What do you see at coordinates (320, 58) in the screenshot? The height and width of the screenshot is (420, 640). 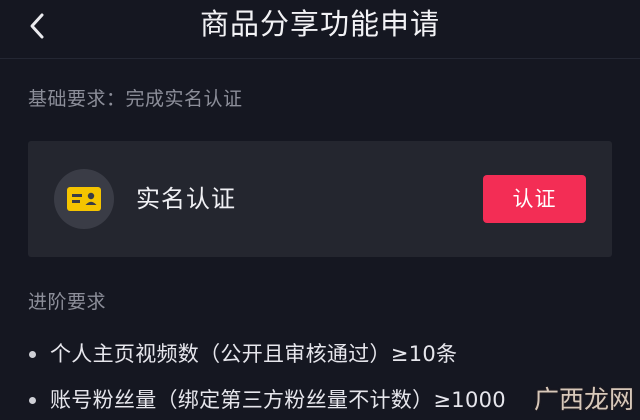 I see `header-divider` at bounding box center [320, 58].